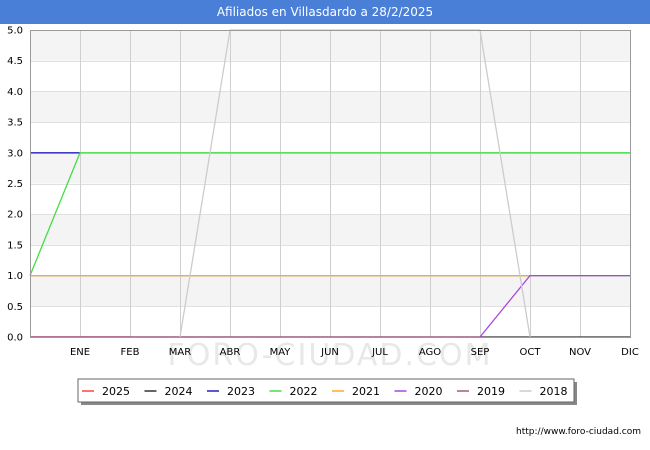  I want to click on y-tick-label: 1.5, so click(15, 245).